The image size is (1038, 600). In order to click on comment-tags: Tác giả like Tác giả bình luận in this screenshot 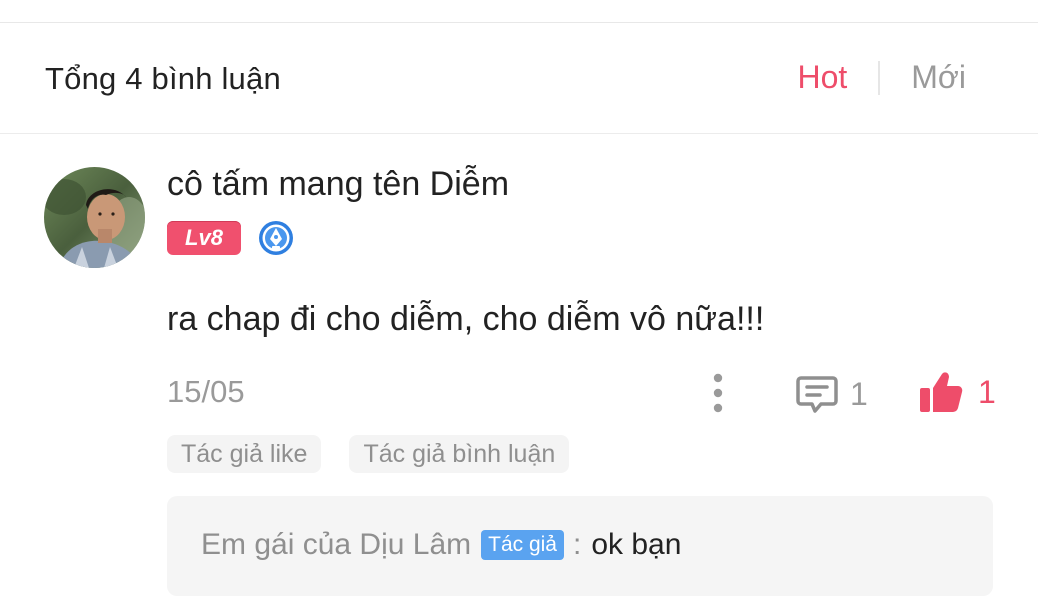, I will do `click(382, 454)`.